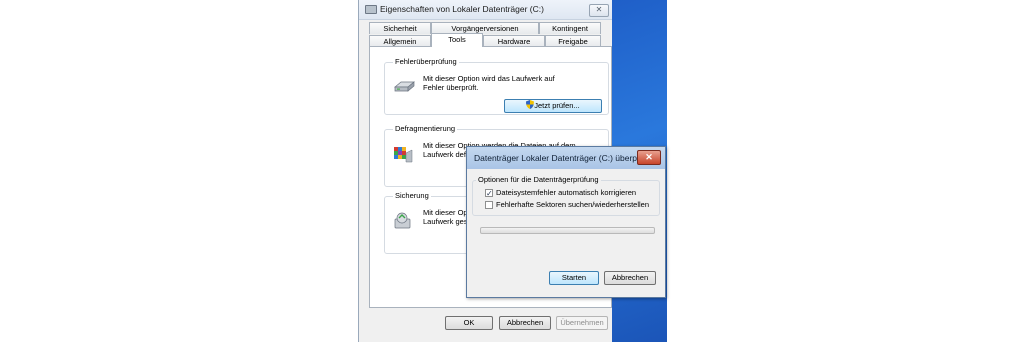  What do you see at coordinates (574, 278) in the screenshot?
I see `start-button: Starten` at bounding box center [574, 278].